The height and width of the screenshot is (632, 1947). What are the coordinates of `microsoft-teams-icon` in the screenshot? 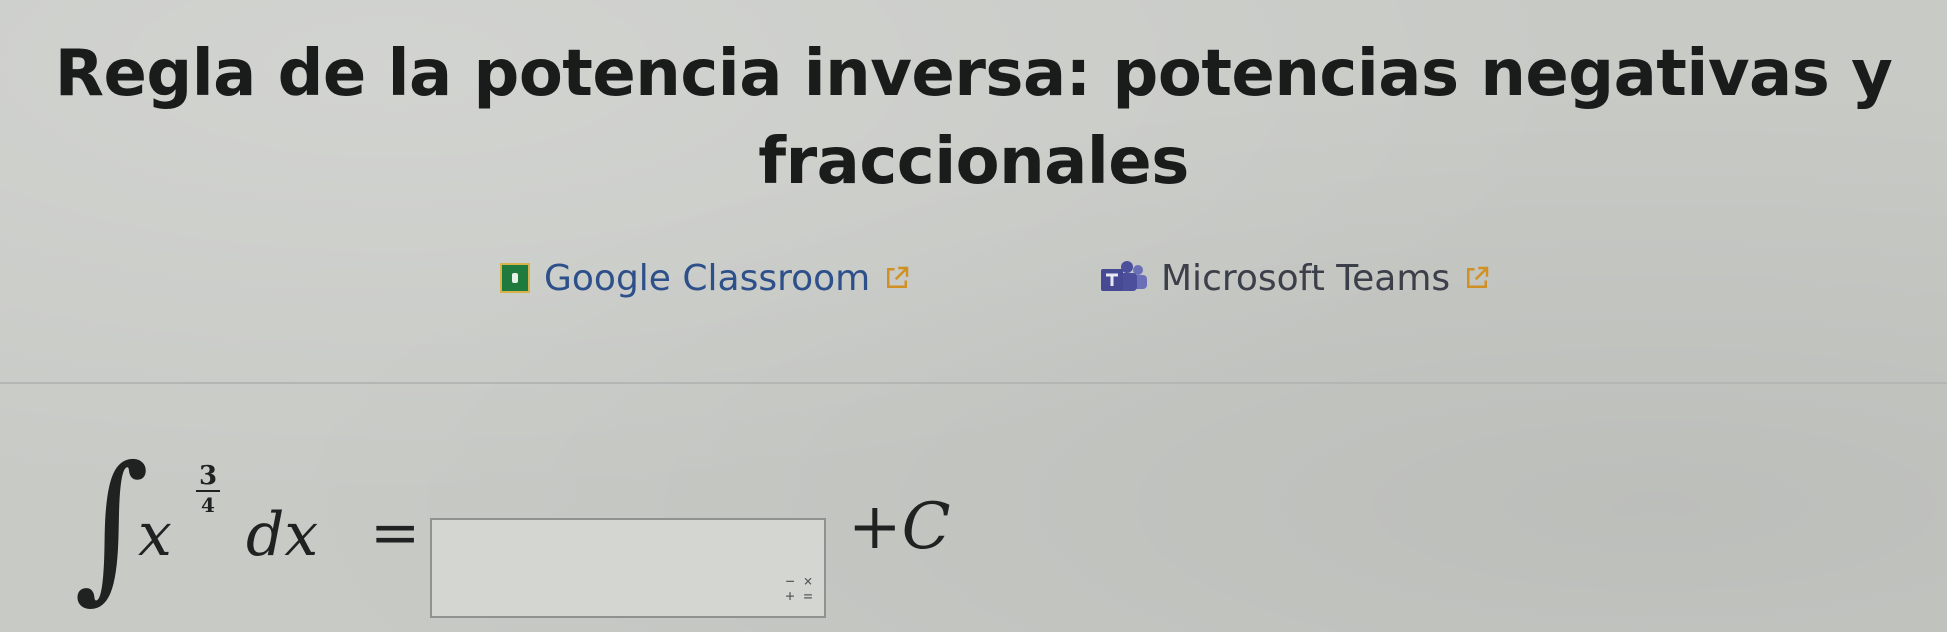 It's located at (1124, 276).